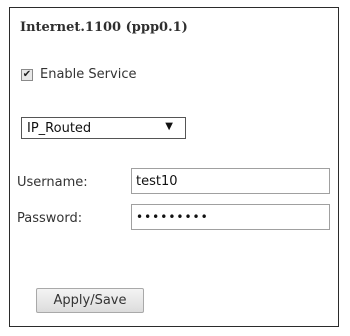  I want to click on connection-mode-select: IP_Routed ▼, so click(103, 128).